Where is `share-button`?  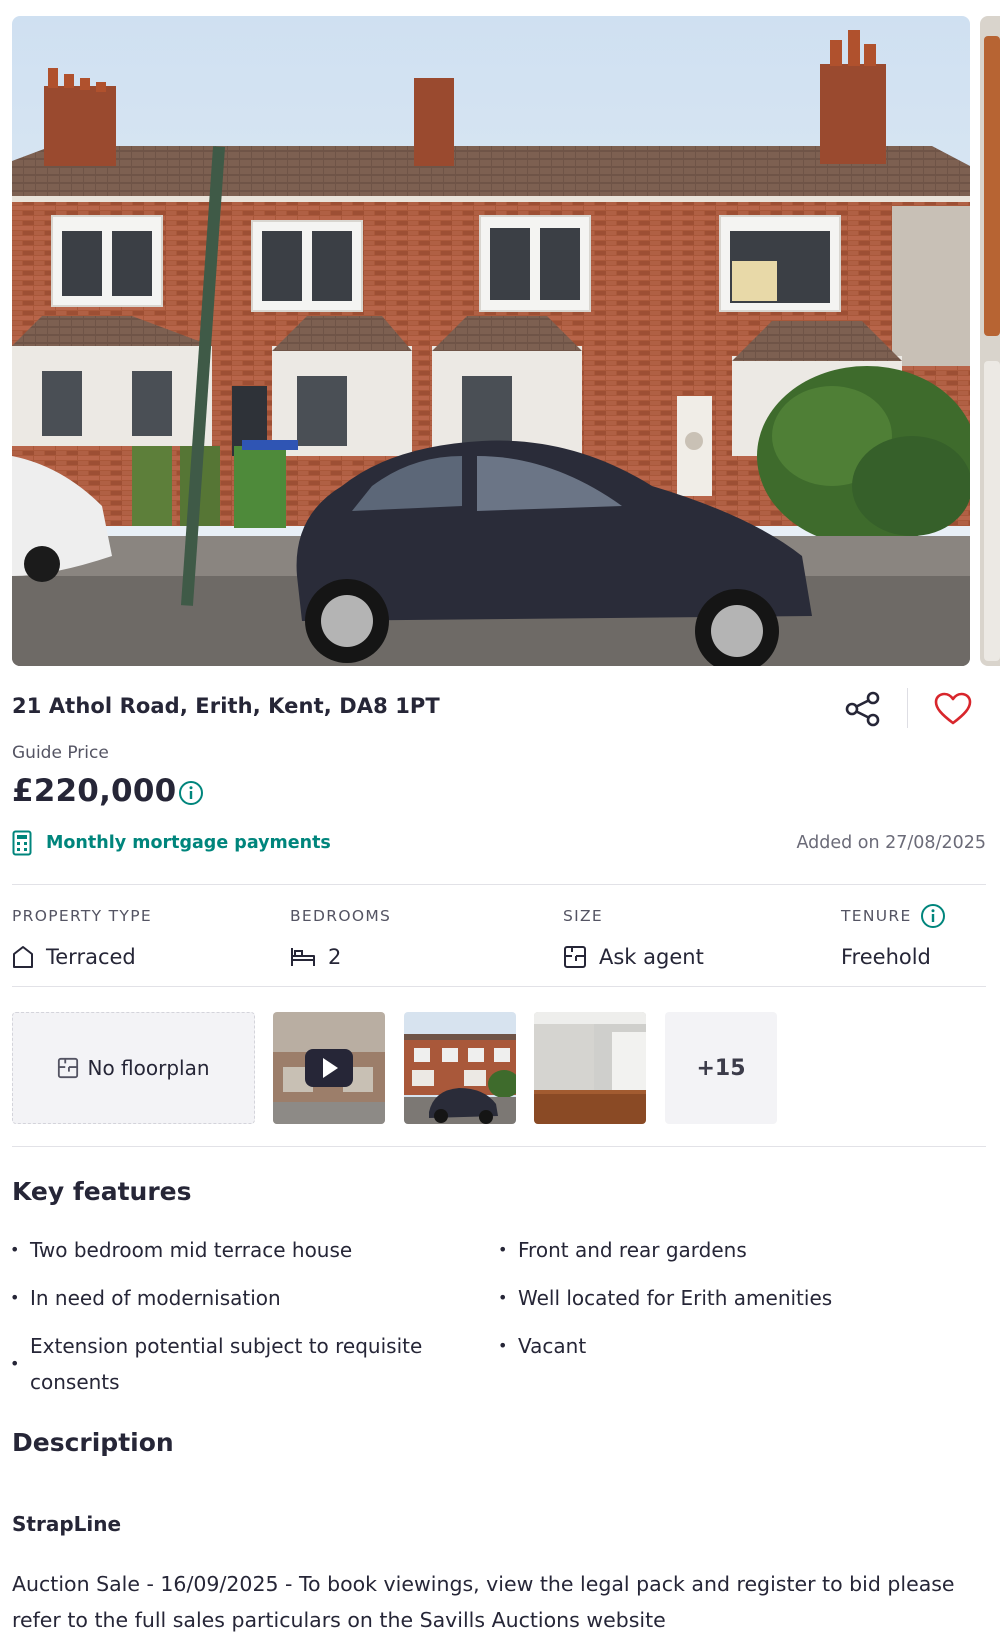
share-button is located at coordinates (863, 709).